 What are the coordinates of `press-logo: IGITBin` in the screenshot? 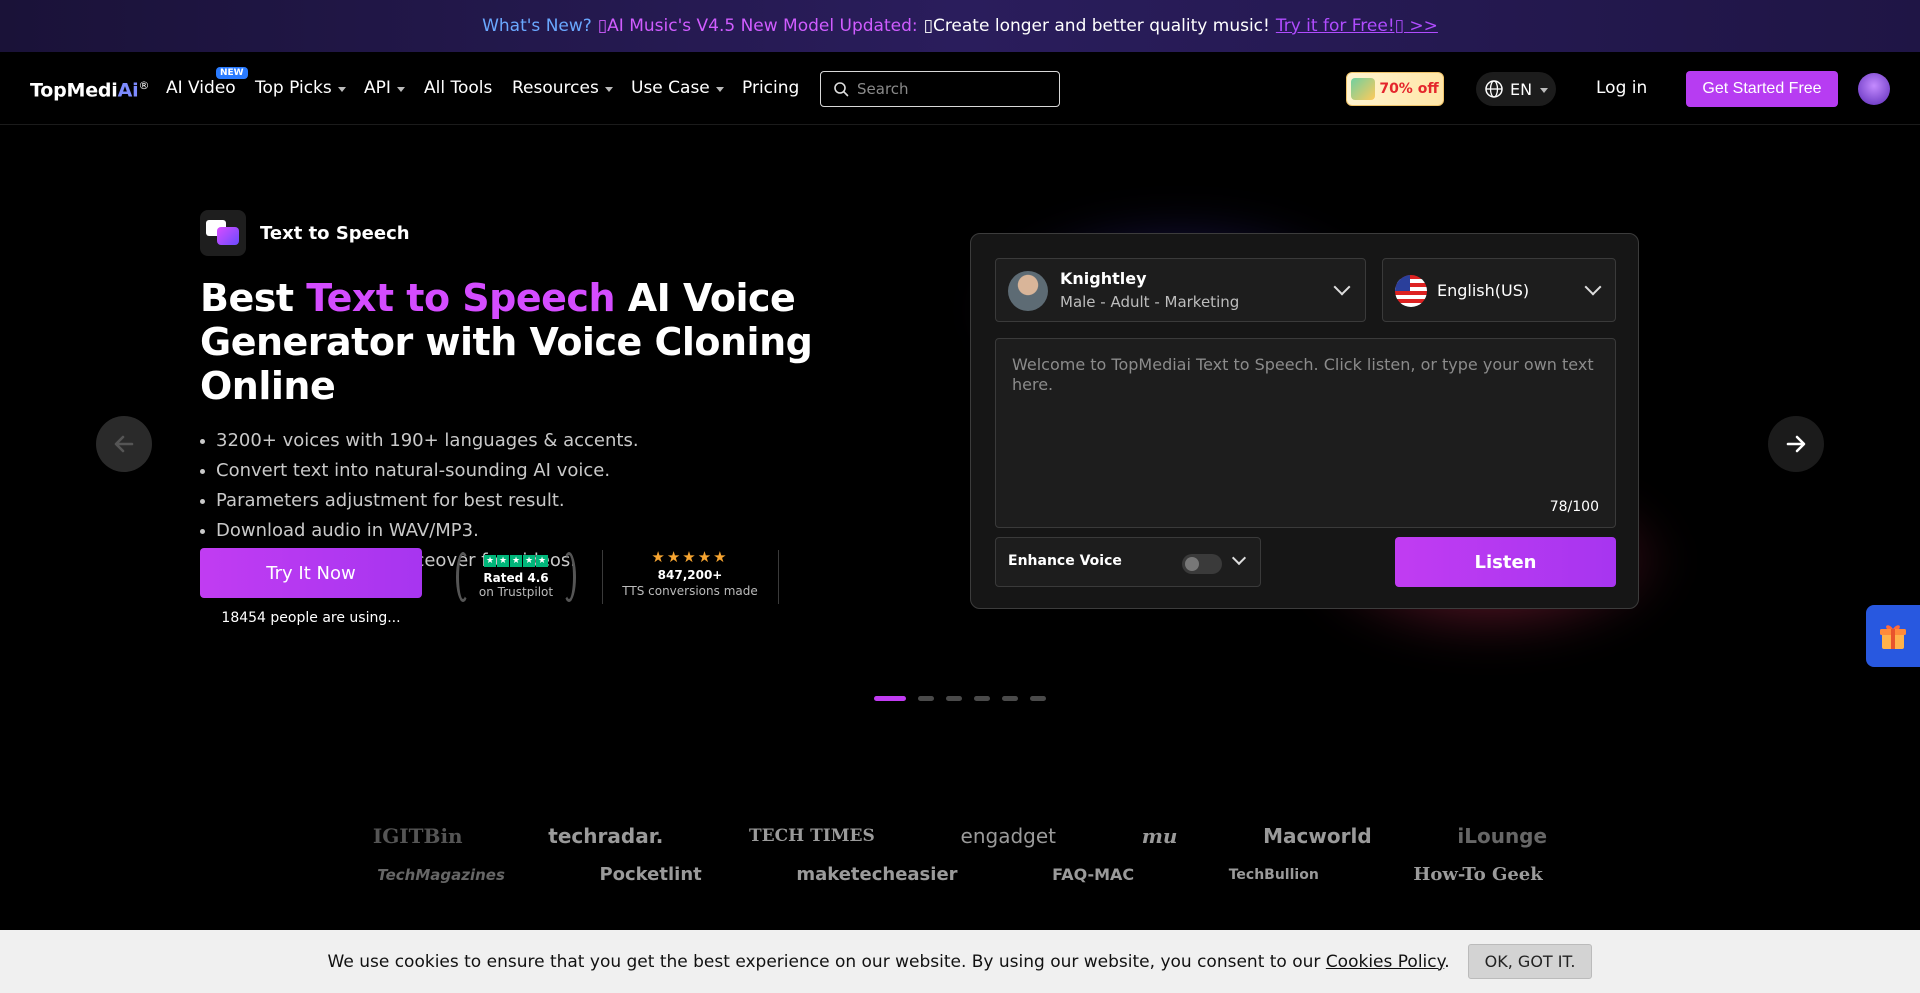 It's located at (417, 836).